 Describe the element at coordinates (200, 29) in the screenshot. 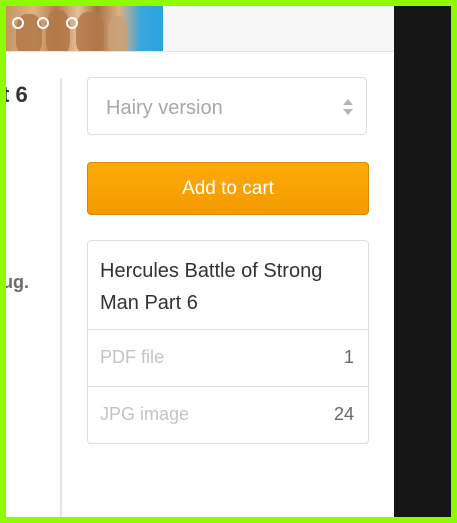

I see `image-carousel-bar` at that location.